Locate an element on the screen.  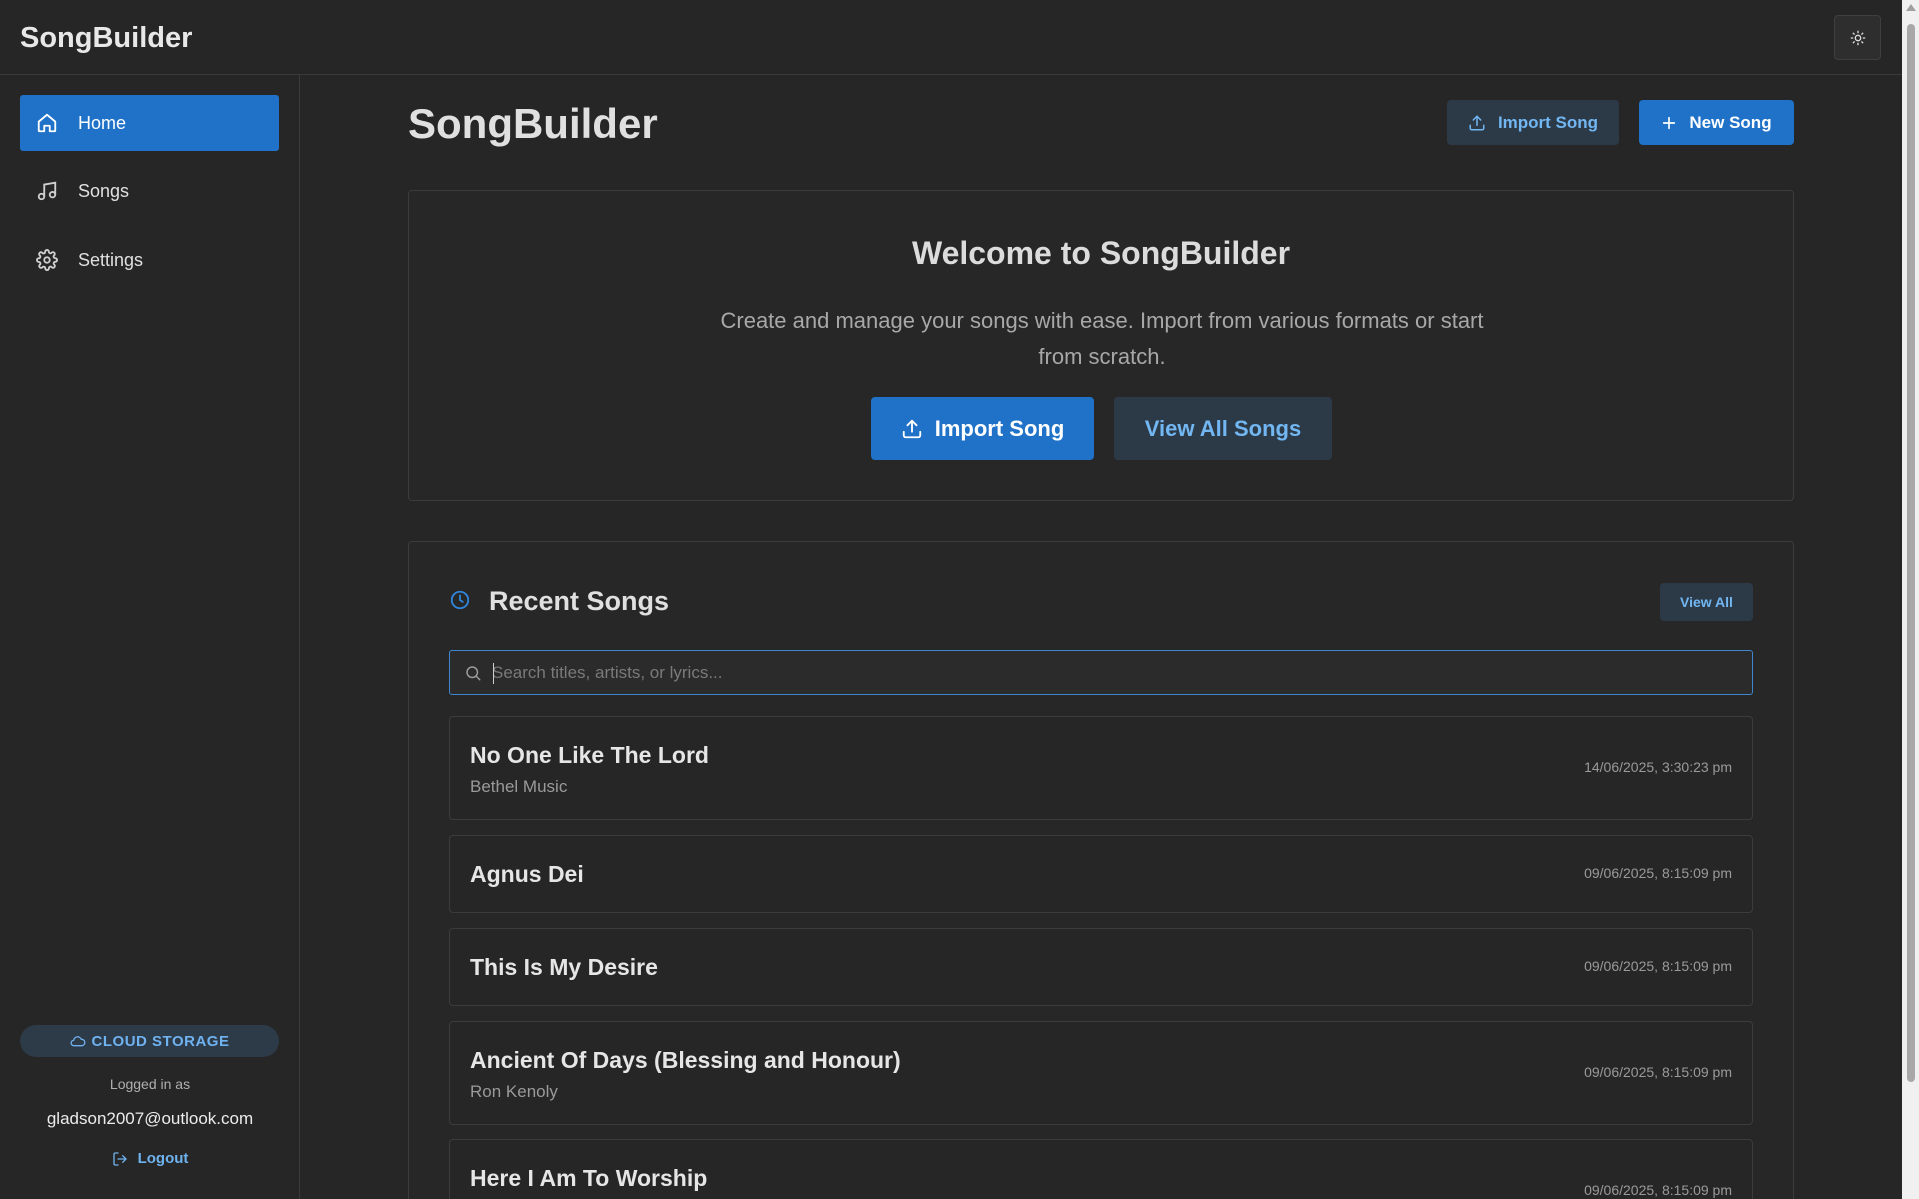
new-song-button: New Song is located at coordinates (1716, 122).